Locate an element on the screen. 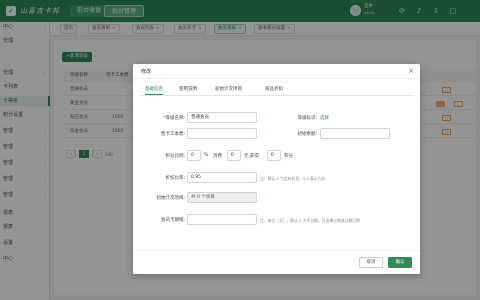  points-ratio-input: 0 is located at coordinates (194, 155).